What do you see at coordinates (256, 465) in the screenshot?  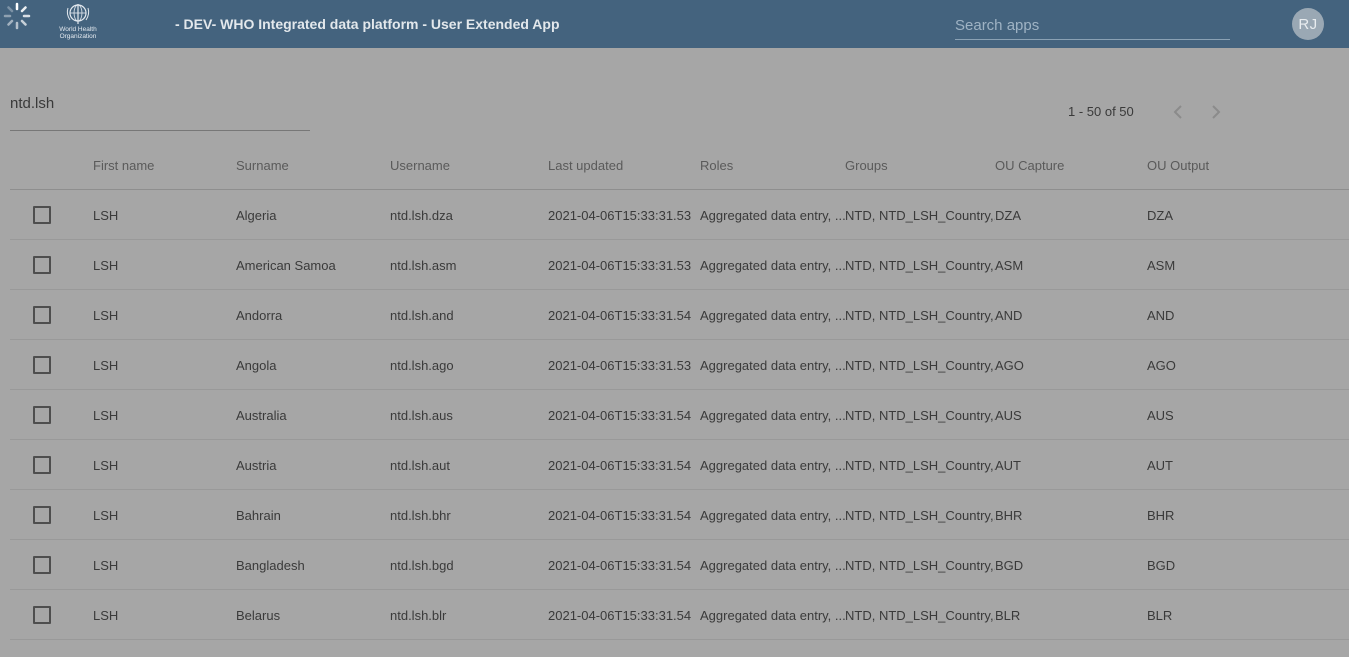 I see `cell-surname: Austria` at bounding box center [256, 465].